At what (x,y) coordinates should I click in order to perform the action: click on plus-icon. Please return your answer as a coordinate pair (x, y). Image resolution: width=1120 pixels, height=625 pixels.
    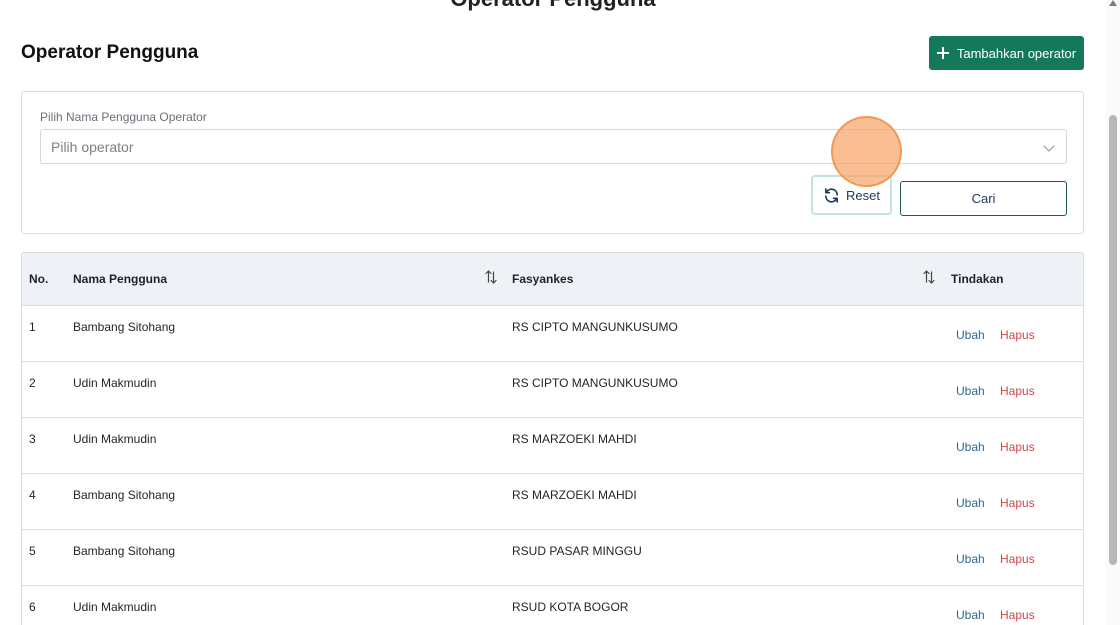
    Looking at the image, I should click on (942, 53).